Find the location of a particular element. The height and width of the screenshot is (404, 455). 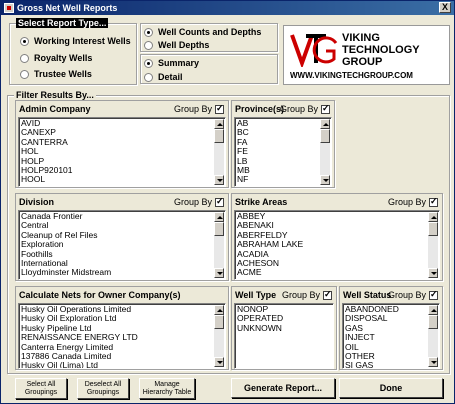

list-item: FA is located at coordinates (278, 142).